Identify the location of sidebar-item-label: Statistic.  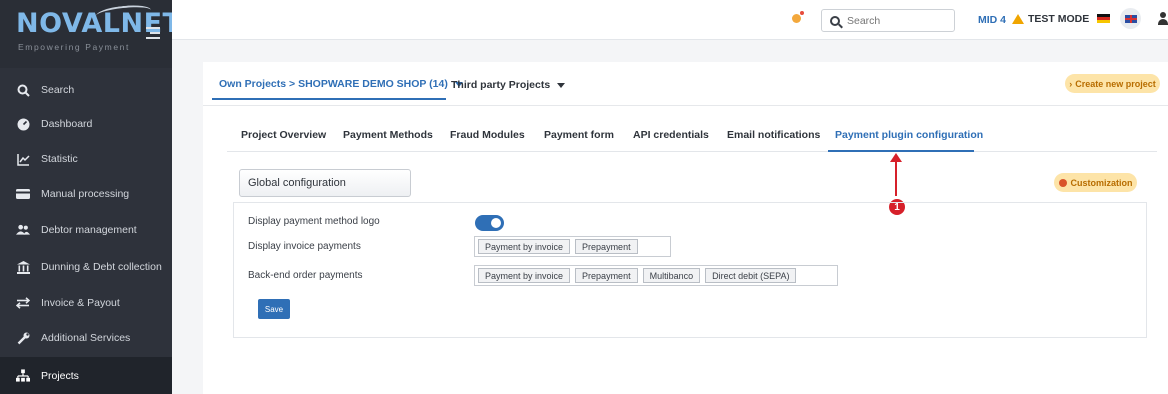
(59, 159).